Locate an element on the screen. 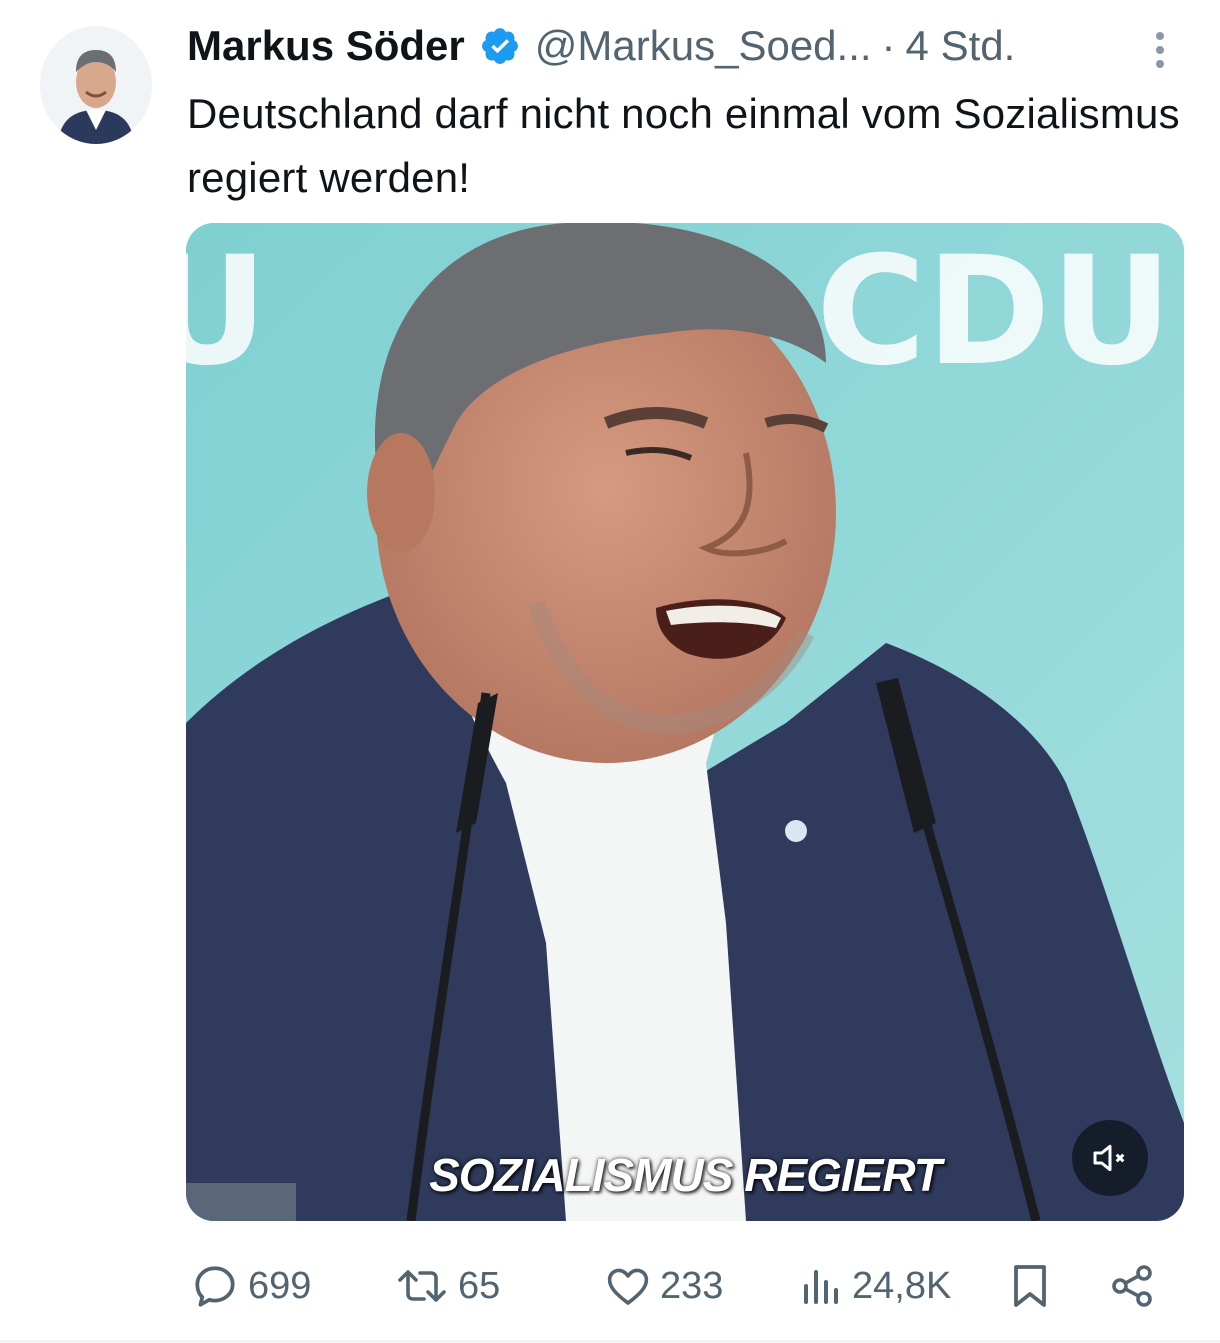 Image resolution: width=1220 pixels, height=1343 pixels. share-icon is located at coordinates (1132, 1286).